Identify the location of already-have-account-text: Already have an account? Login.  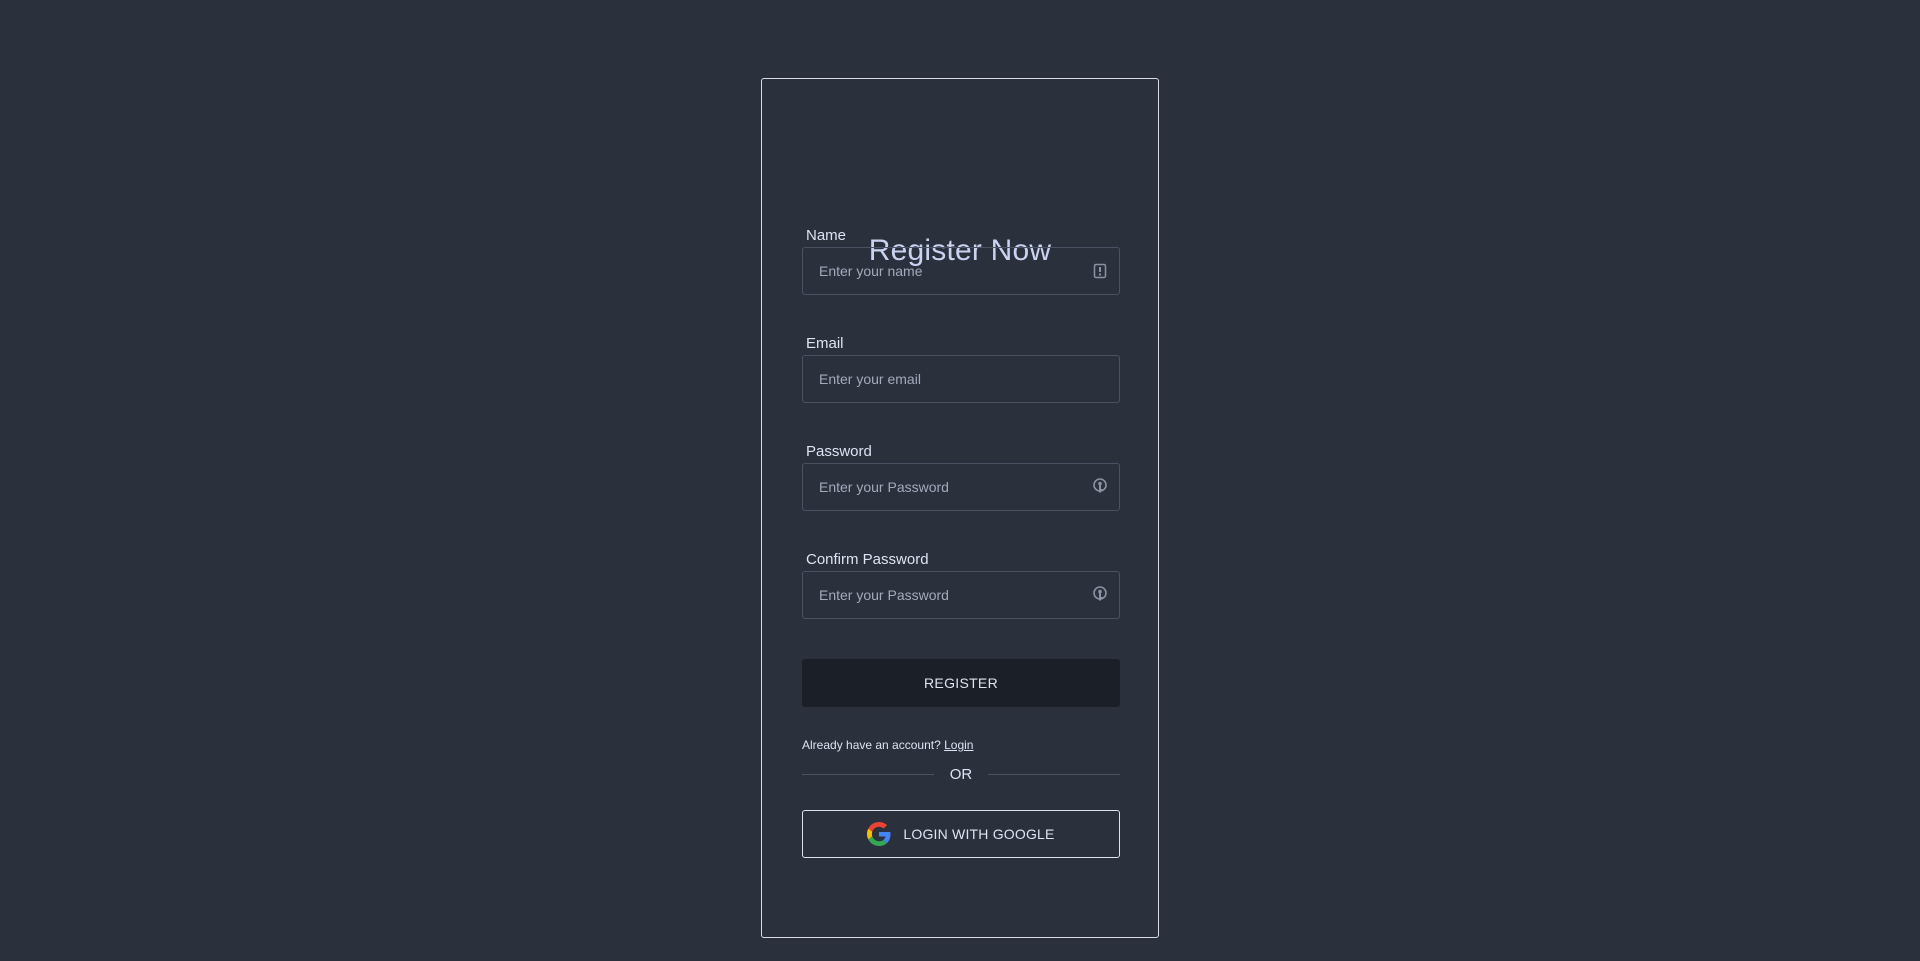
(887, 745).